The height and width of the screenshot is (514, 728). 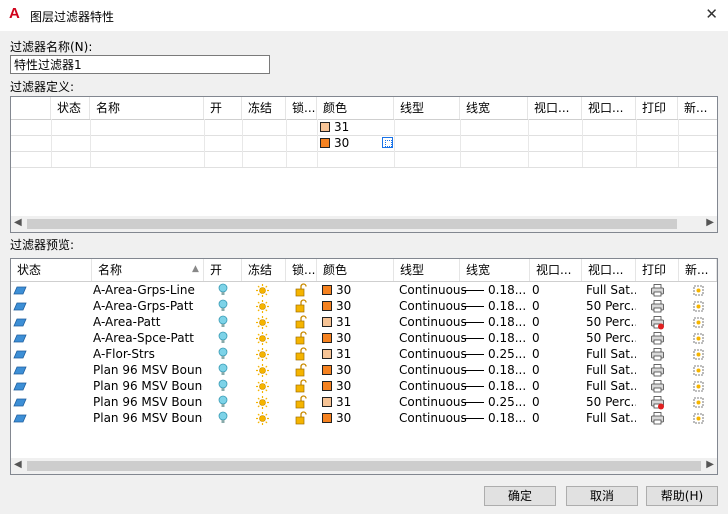 I want to click on layer-name: A-Area-Patt, so click(x=148, y=322).